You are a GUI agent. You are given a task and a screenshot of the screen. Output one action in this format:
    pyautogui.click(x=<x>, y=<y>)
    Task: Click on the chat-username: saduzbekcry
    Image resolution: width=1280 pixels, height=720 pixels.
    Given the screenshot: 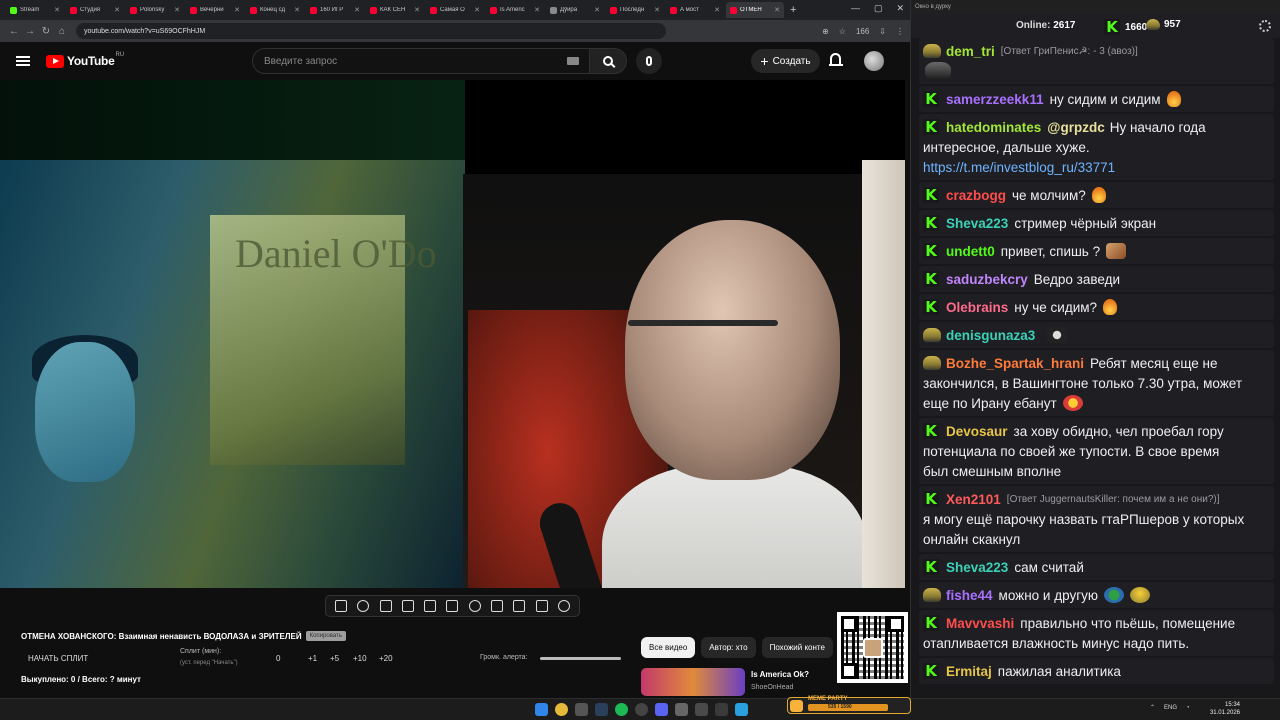 What is the action you would take?
    pyautogui.click(x=987, y=279)
    